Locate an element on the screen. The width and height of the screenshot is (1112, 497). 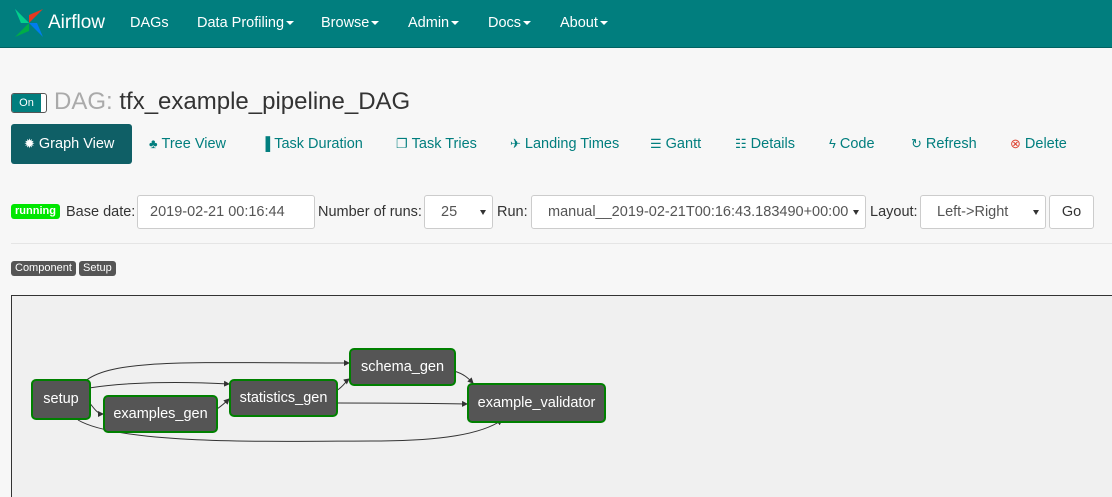
dag-pause-toggle: On is located at coordinates (29, 103).